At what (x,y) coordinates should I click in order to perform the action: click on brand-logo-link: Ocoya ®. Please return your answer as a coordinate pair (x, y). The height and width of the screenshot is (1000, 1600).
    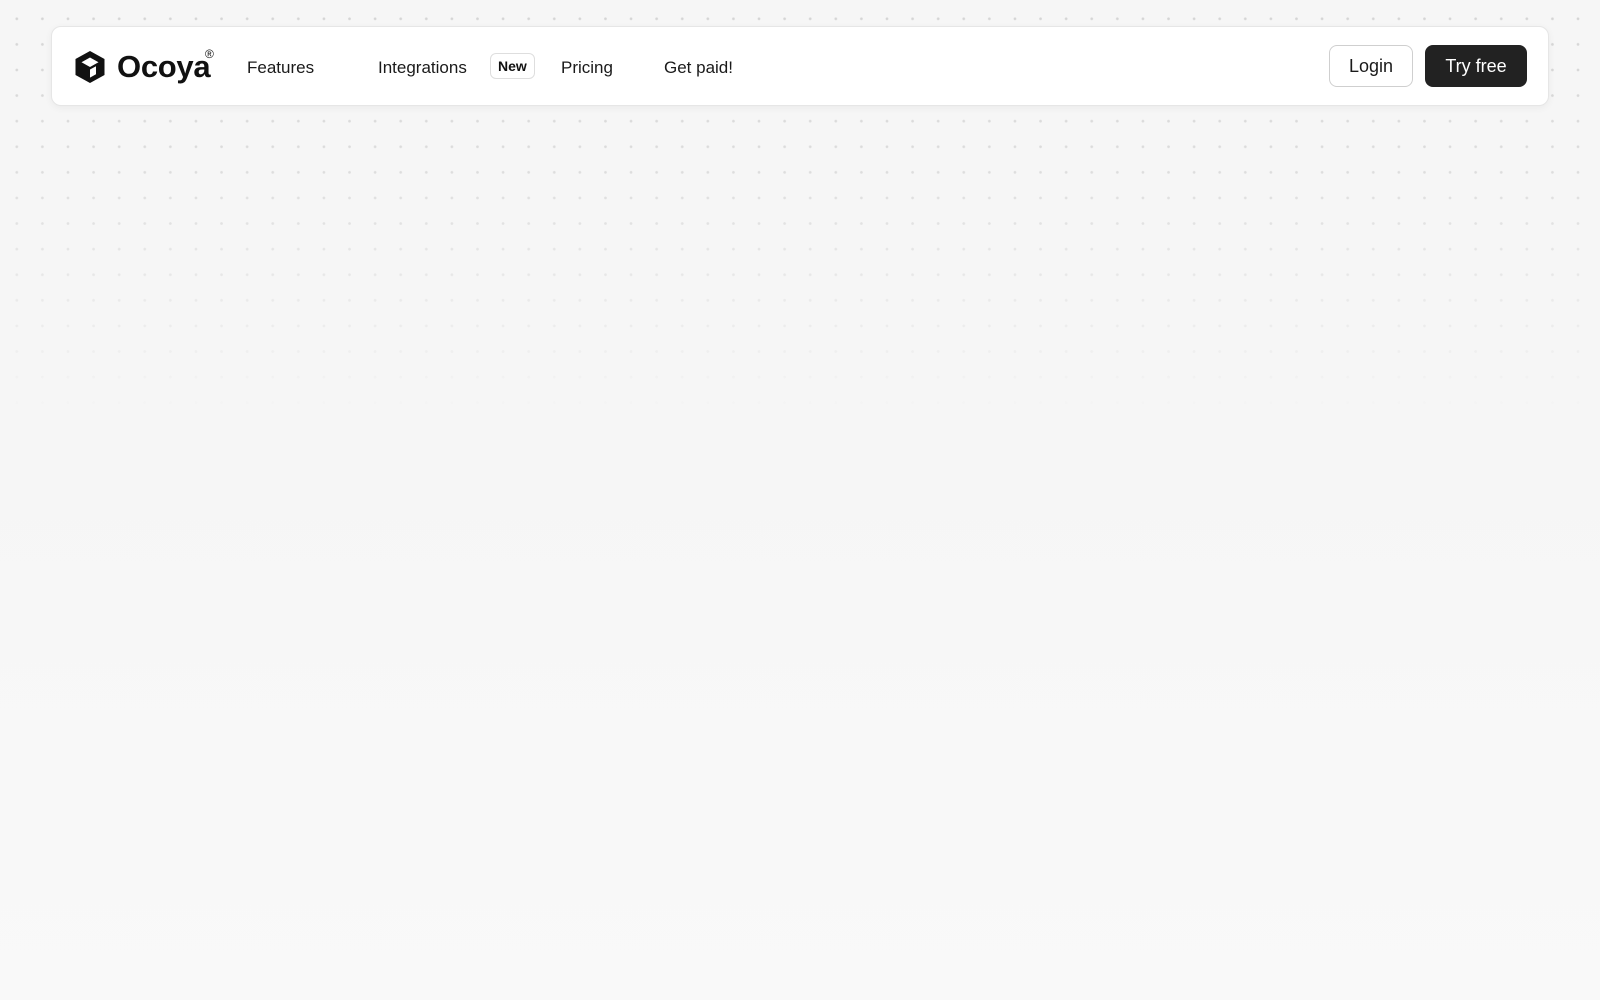
    Looking at the image, I should click on (144, 65).